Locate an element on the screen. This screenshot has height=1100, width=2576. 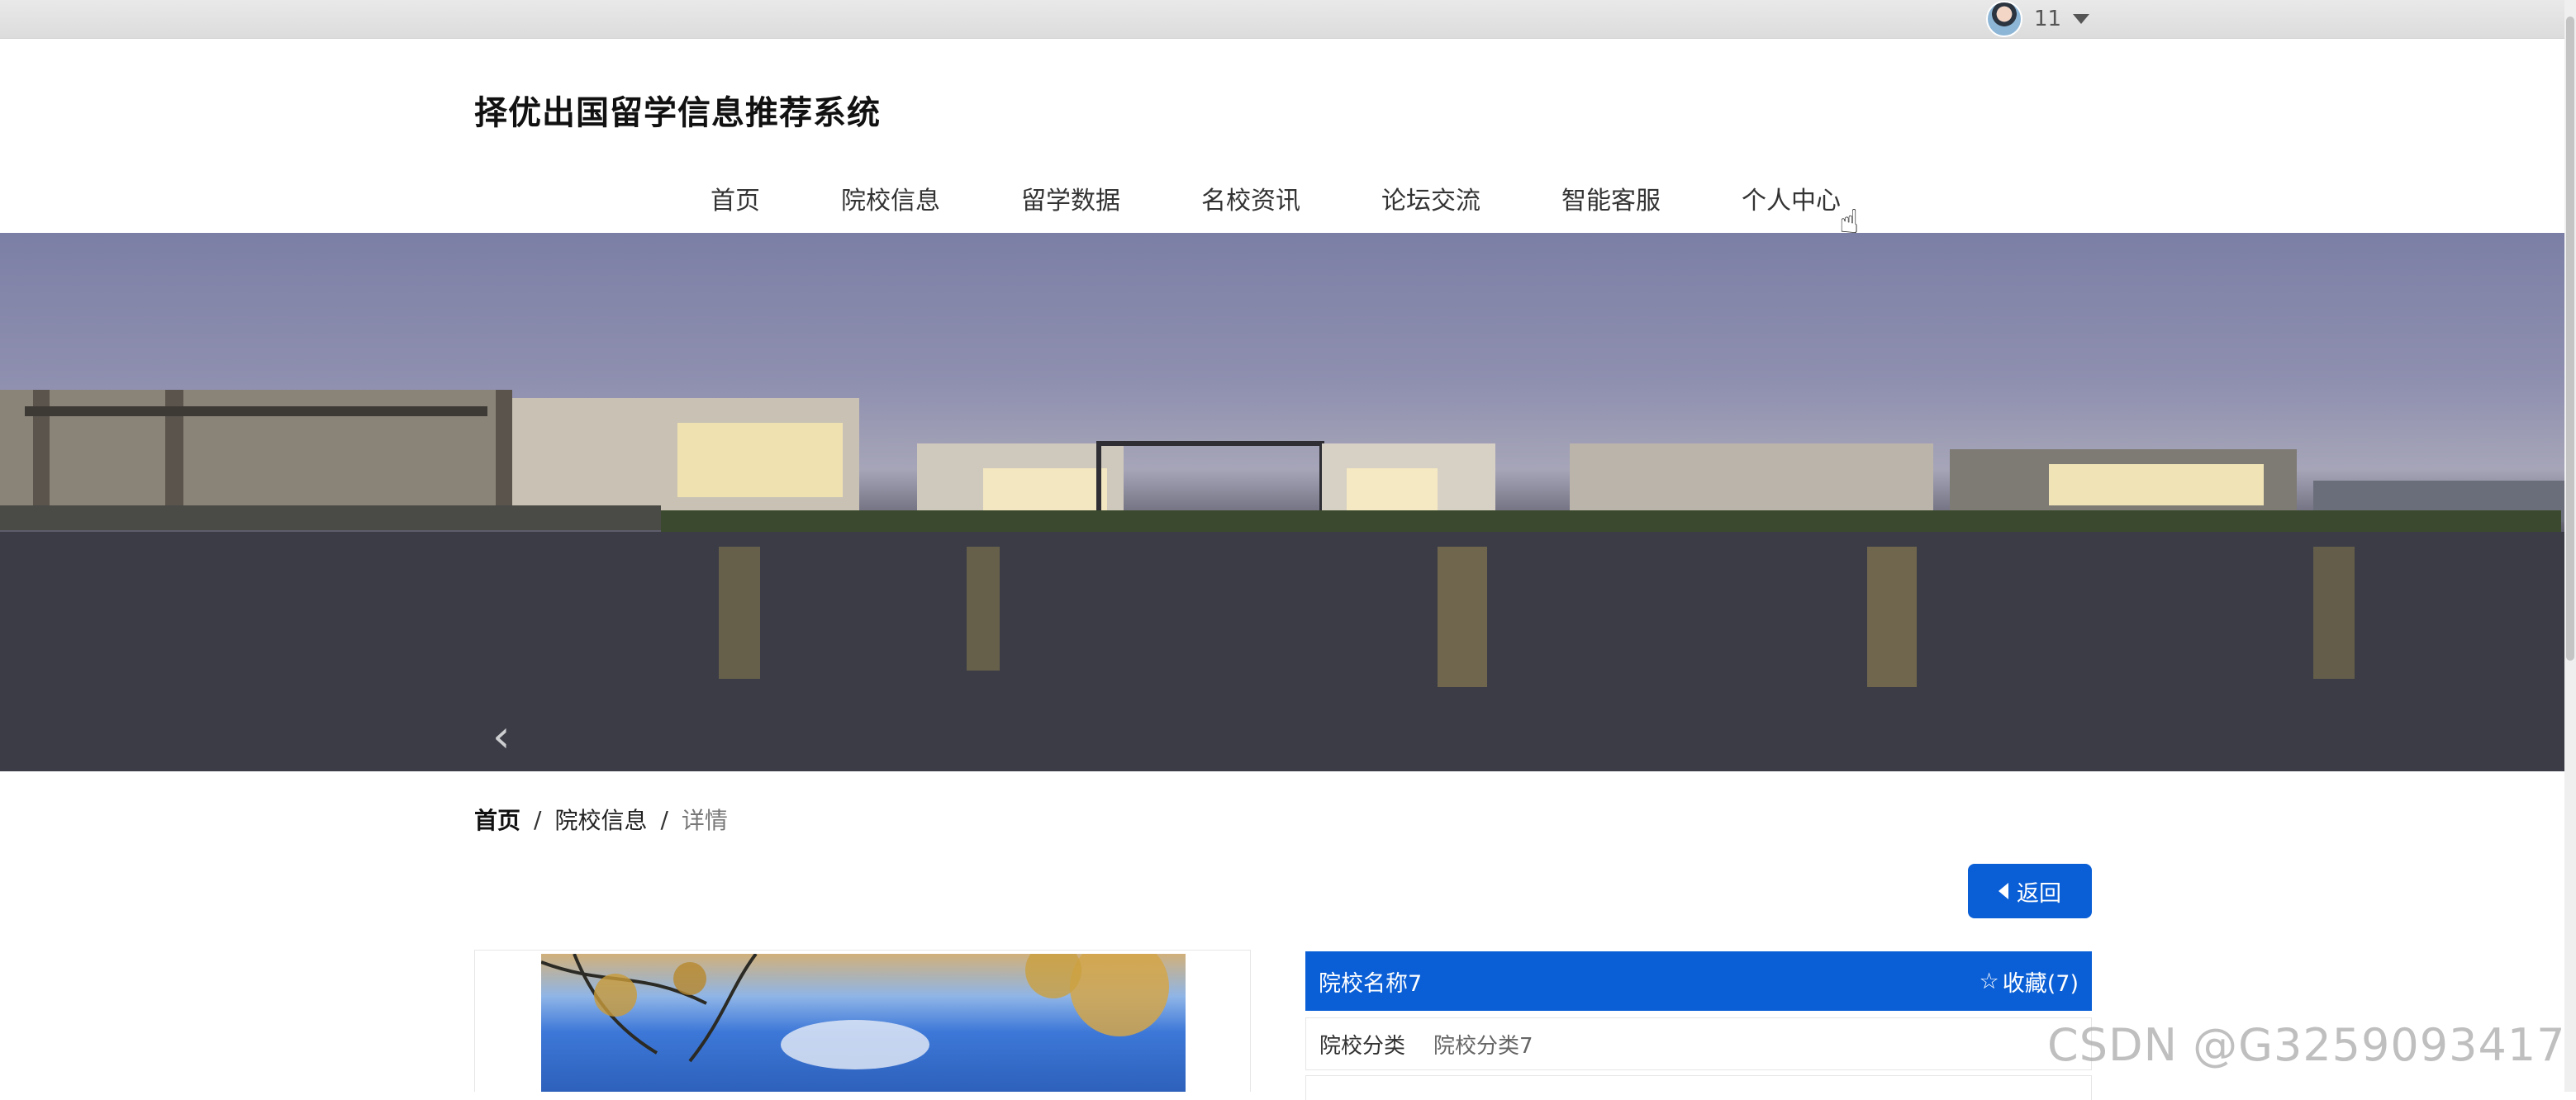
page-scrollbar-thumb is located at coordinates (2570, 339).